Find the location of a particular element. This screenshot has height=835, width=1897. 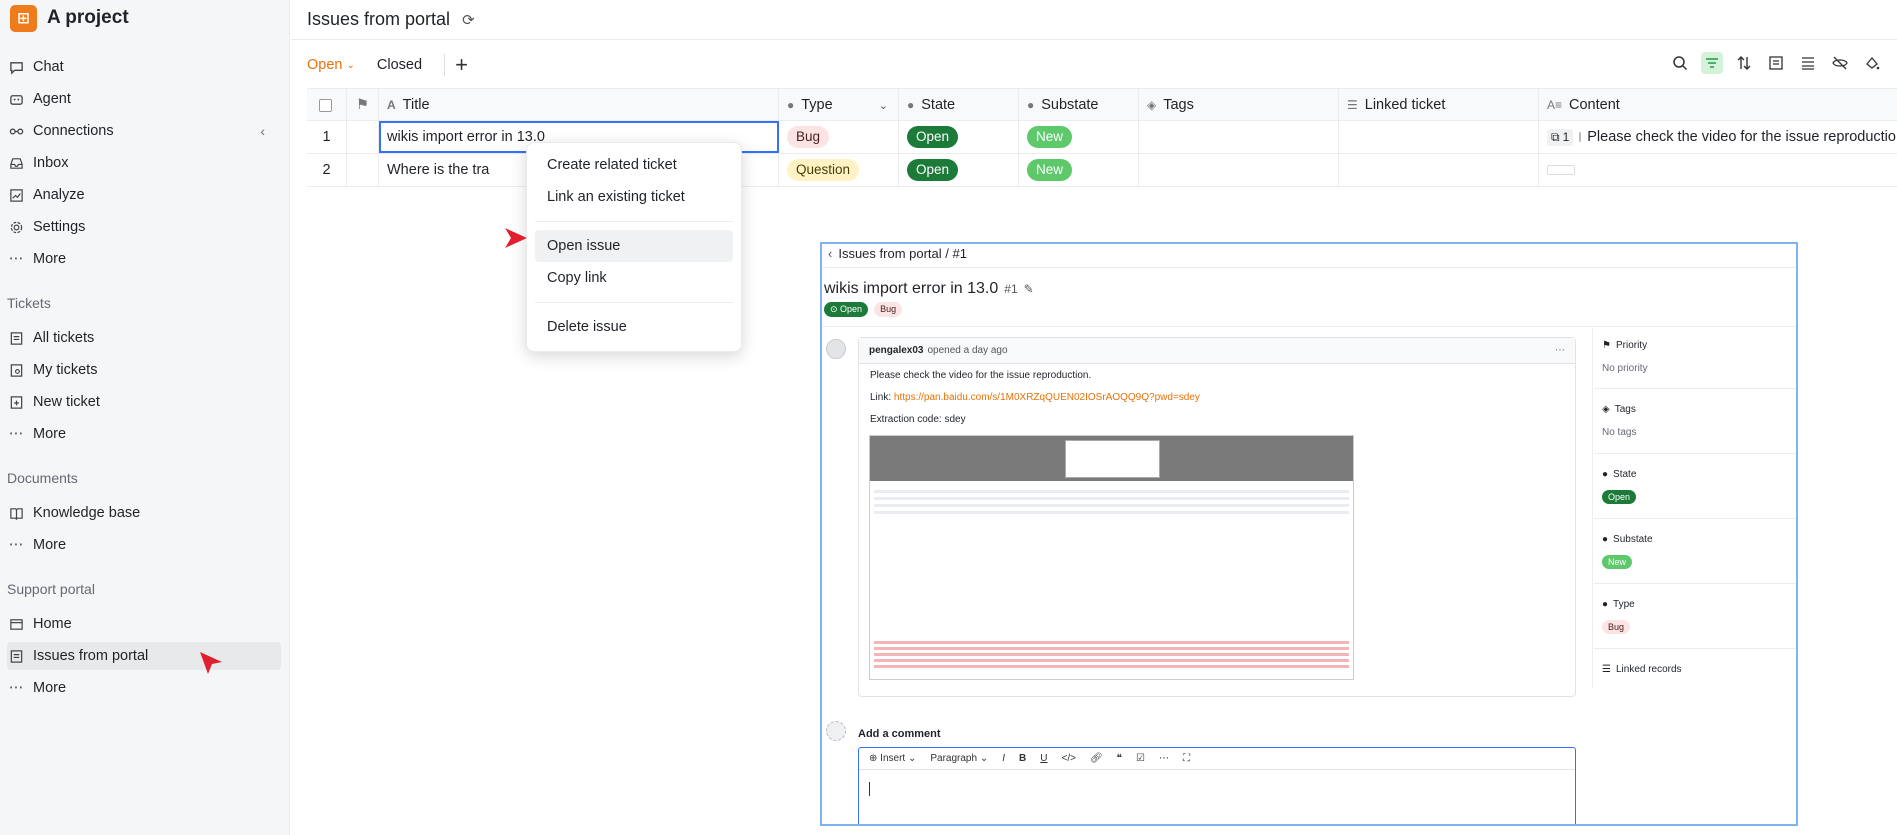

sidebar-item-all-tickets: All tickets is located at coordinates (144, 338).